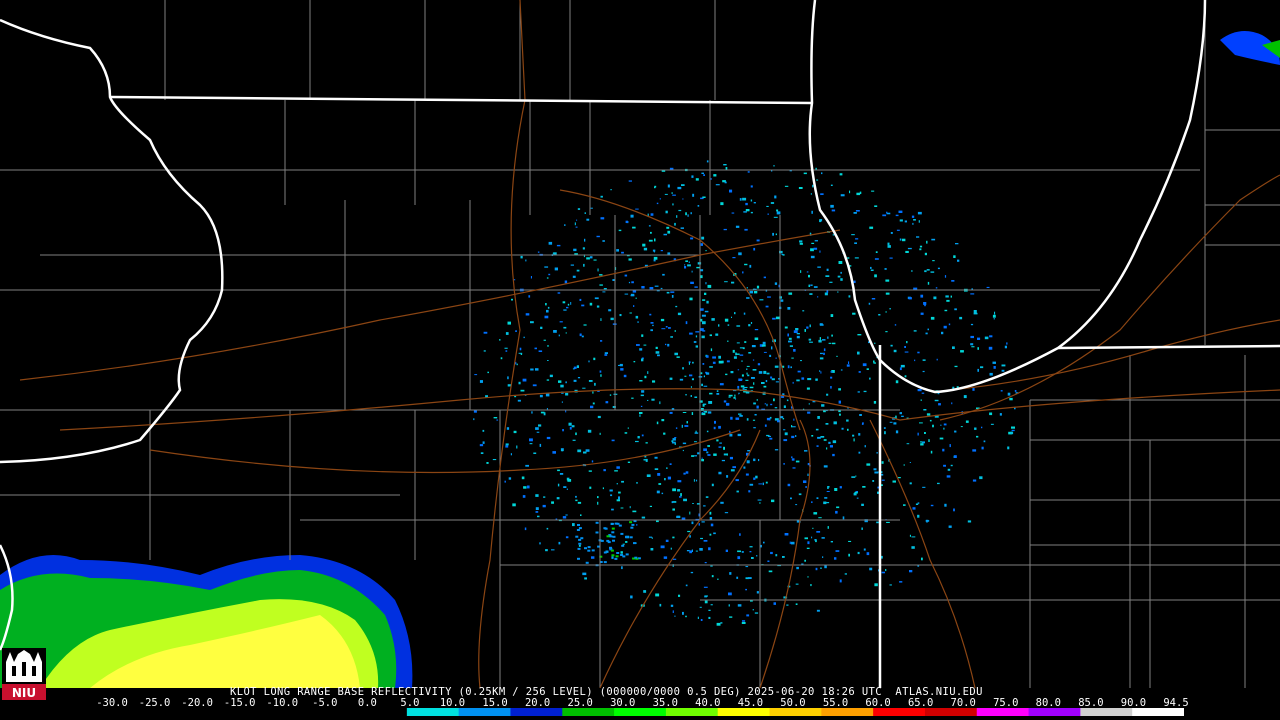 This screenshot has height=720, width=1280. I want to click on reflectivity-color-scale, so click(640, 712).